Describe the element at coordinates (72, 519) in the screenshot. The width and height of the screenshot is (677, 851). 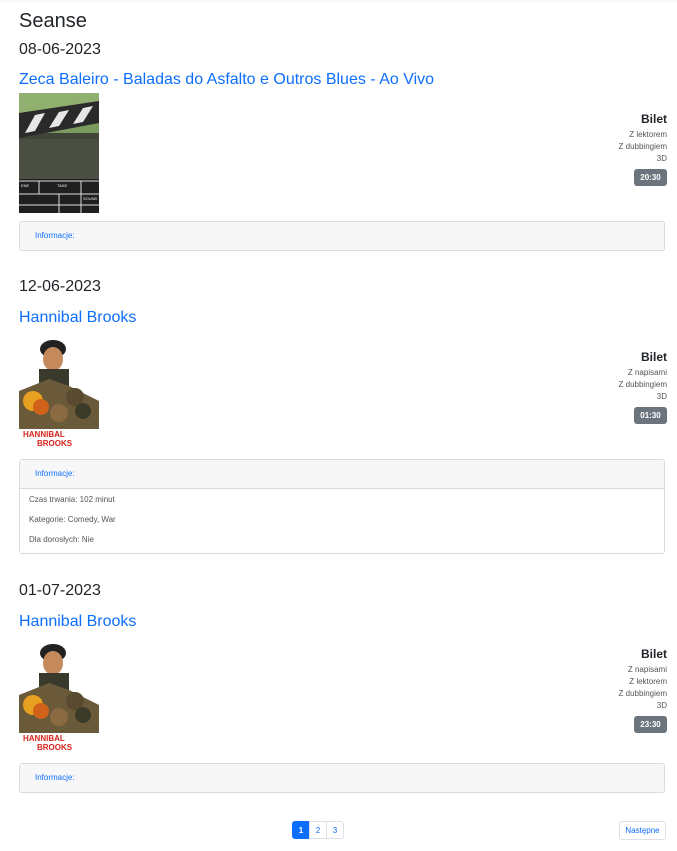
I see `detail-categories: Kategorie: Comedy, War` at that location.